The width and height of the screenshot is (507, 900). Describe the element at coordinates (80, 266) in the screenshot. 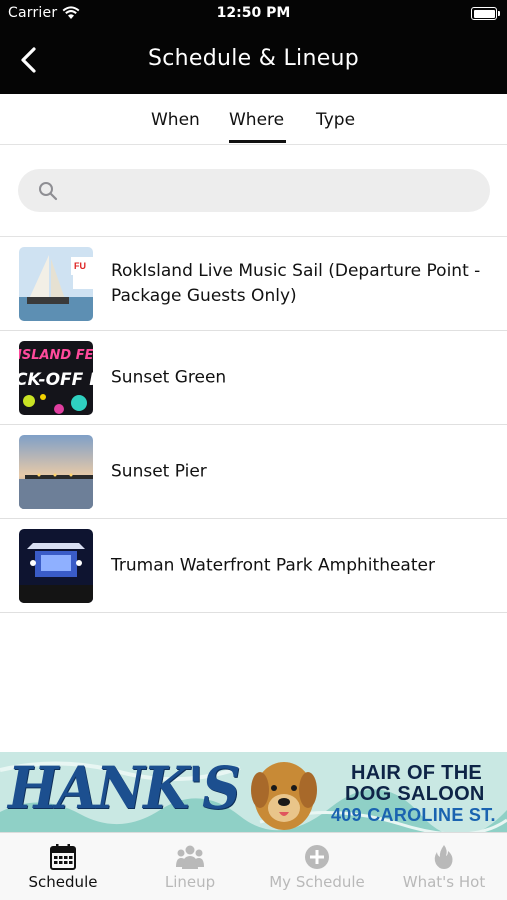

I see `svg-text: FU` at that location.